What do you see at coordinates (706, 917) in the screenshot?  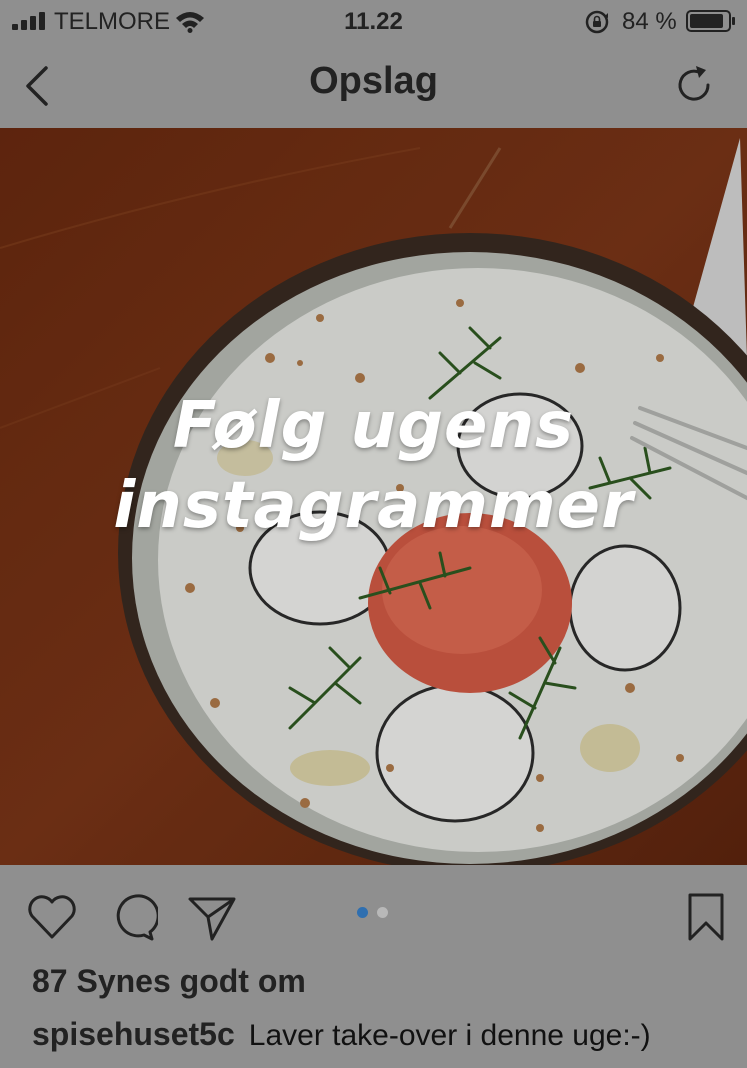 I see `bookmark-icon` at bounding box center [706, 917].